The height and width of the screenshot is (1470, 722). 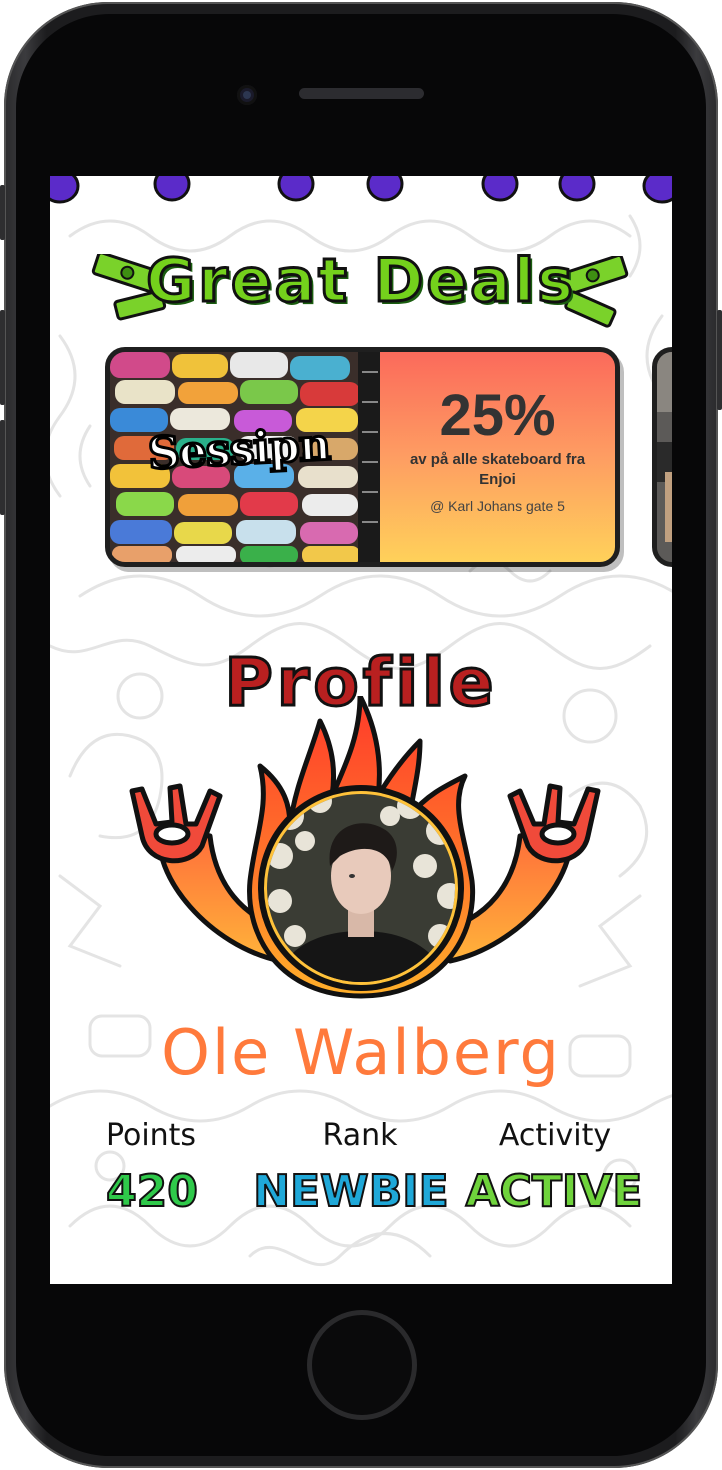 I want to click on flame-avatar-art, so click(x=365, y=847).